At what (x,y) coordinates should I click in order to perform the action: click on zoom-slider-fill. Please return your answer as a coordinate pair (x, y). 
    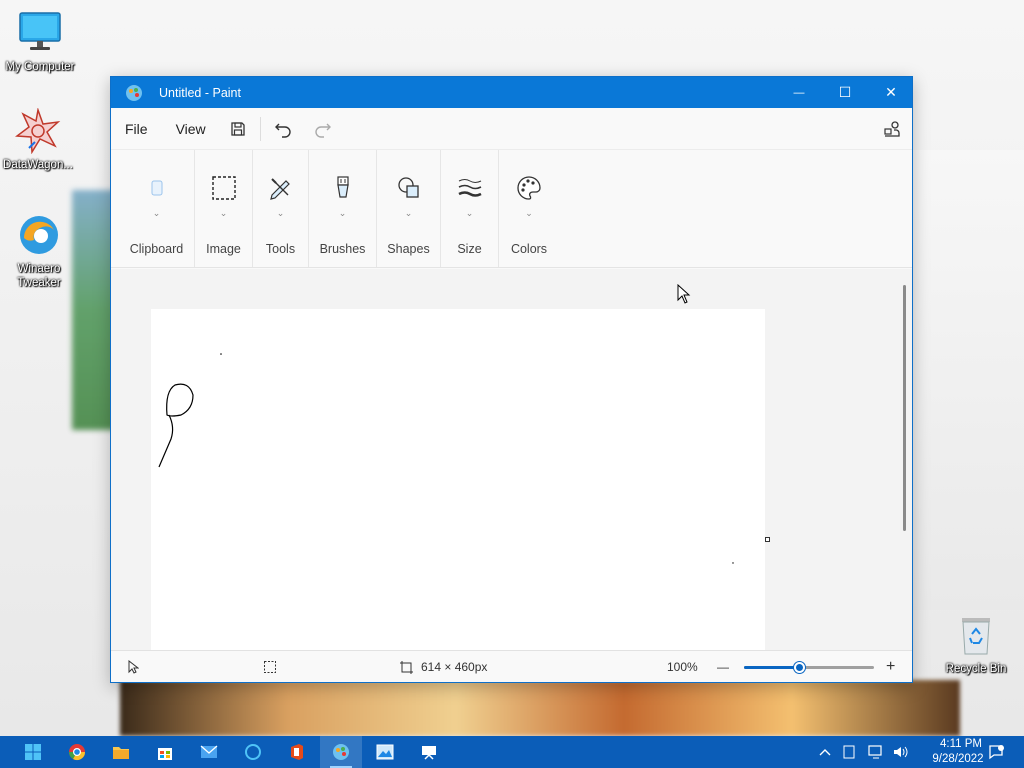
    Looking at the image, I should click on (771, 667).